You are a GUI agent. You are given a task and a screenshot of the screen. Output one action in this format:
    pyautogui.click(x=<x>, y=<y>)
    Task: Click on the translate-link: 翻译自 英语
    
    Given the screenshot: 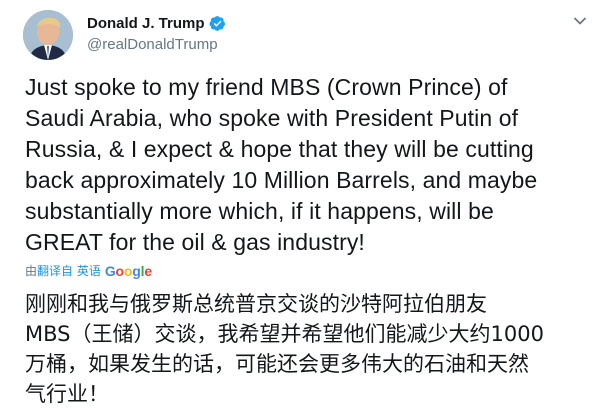 What is the action you would take?
    pyautogui.click(x=69, y=270)
    